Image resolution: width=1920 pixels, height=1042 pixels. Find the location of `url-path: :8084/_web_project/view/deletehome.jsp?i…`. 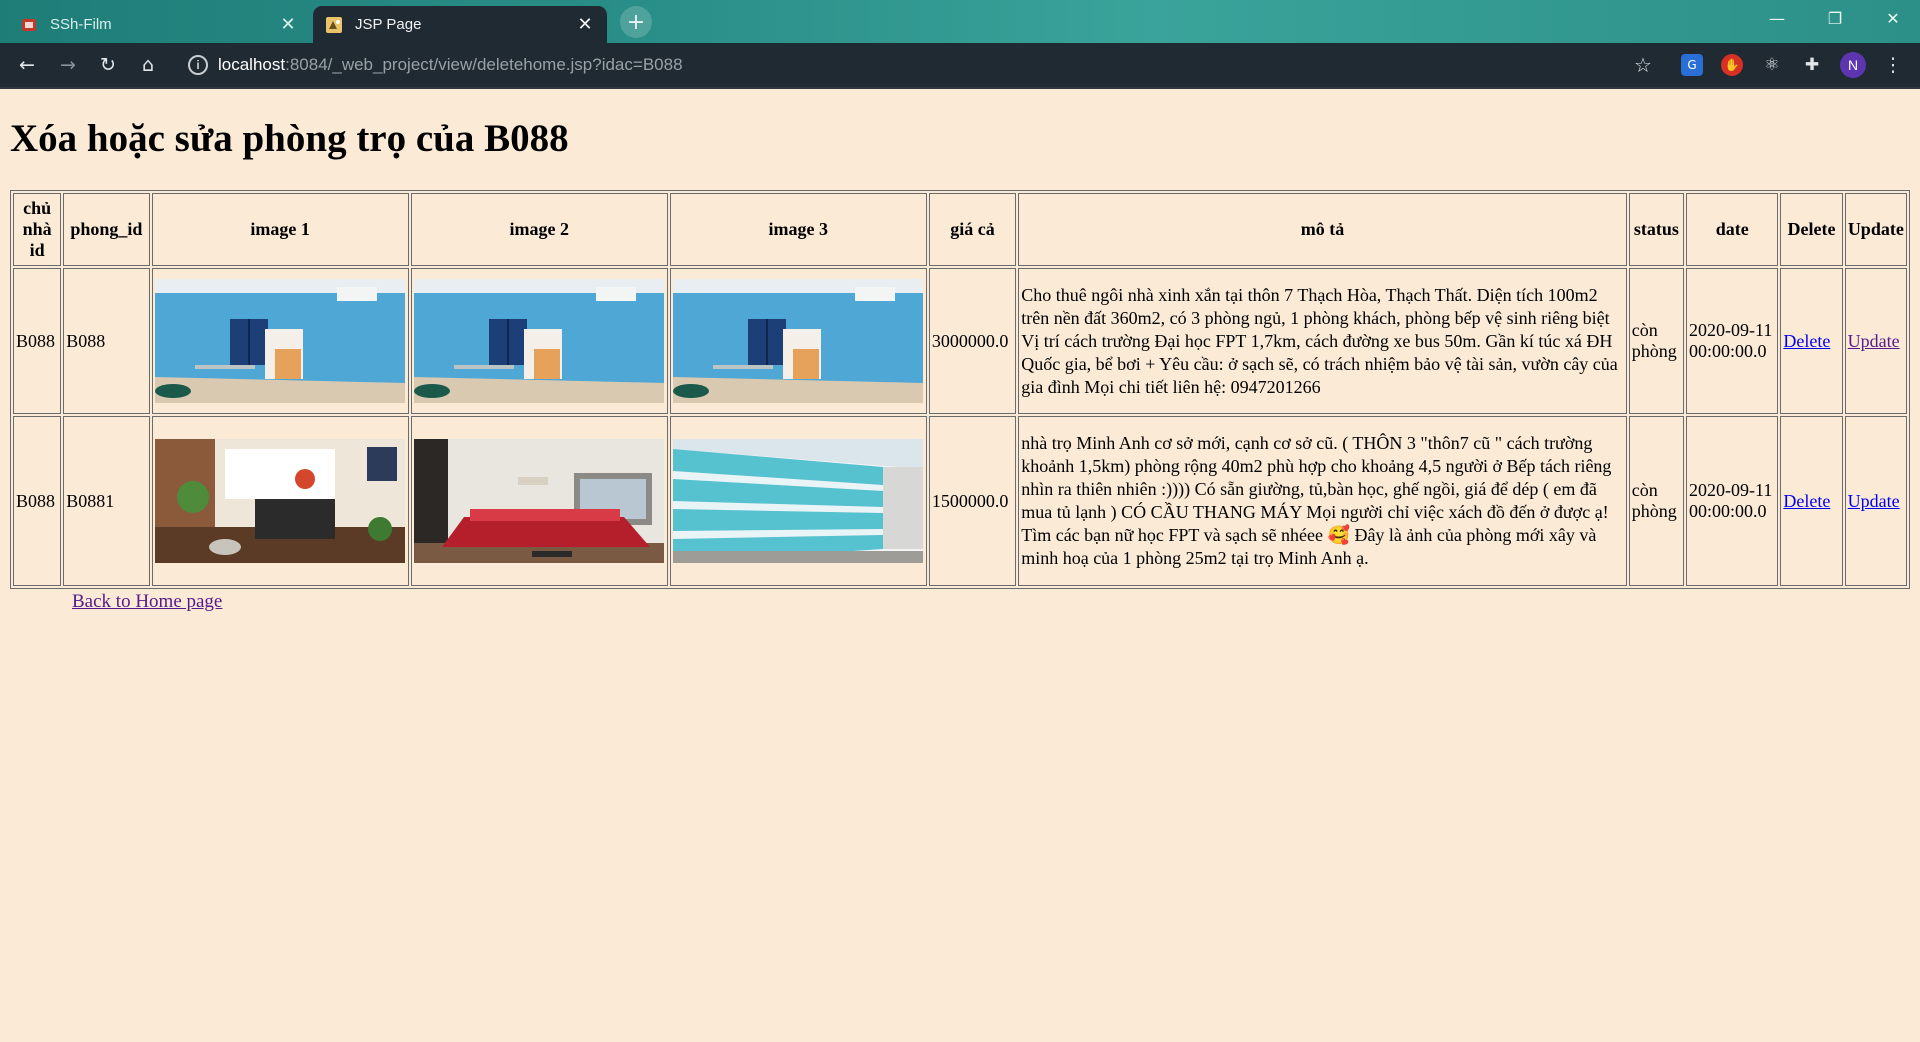

url-path: :8084/_web_project/view/deletehome.jsp?i… is located at coordinates (484, 64).